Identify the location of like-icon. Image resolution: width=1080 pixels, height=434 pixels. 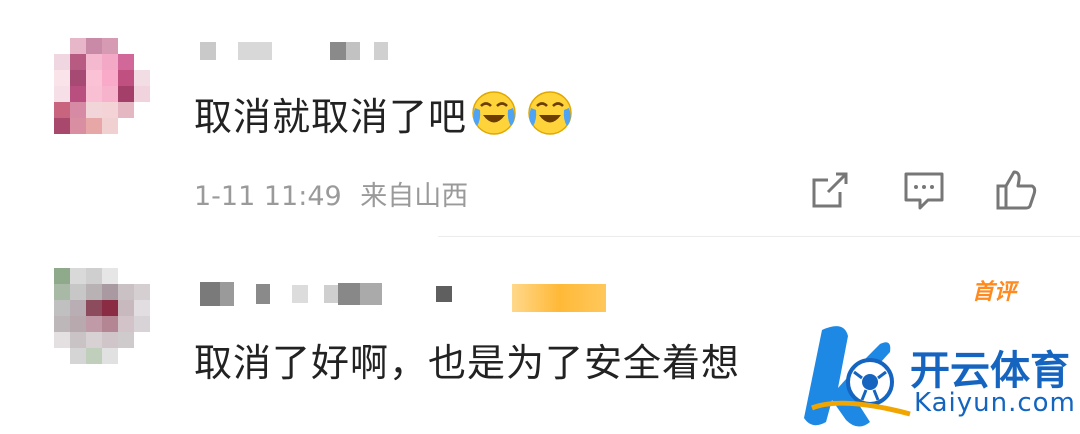
(1016, 190).